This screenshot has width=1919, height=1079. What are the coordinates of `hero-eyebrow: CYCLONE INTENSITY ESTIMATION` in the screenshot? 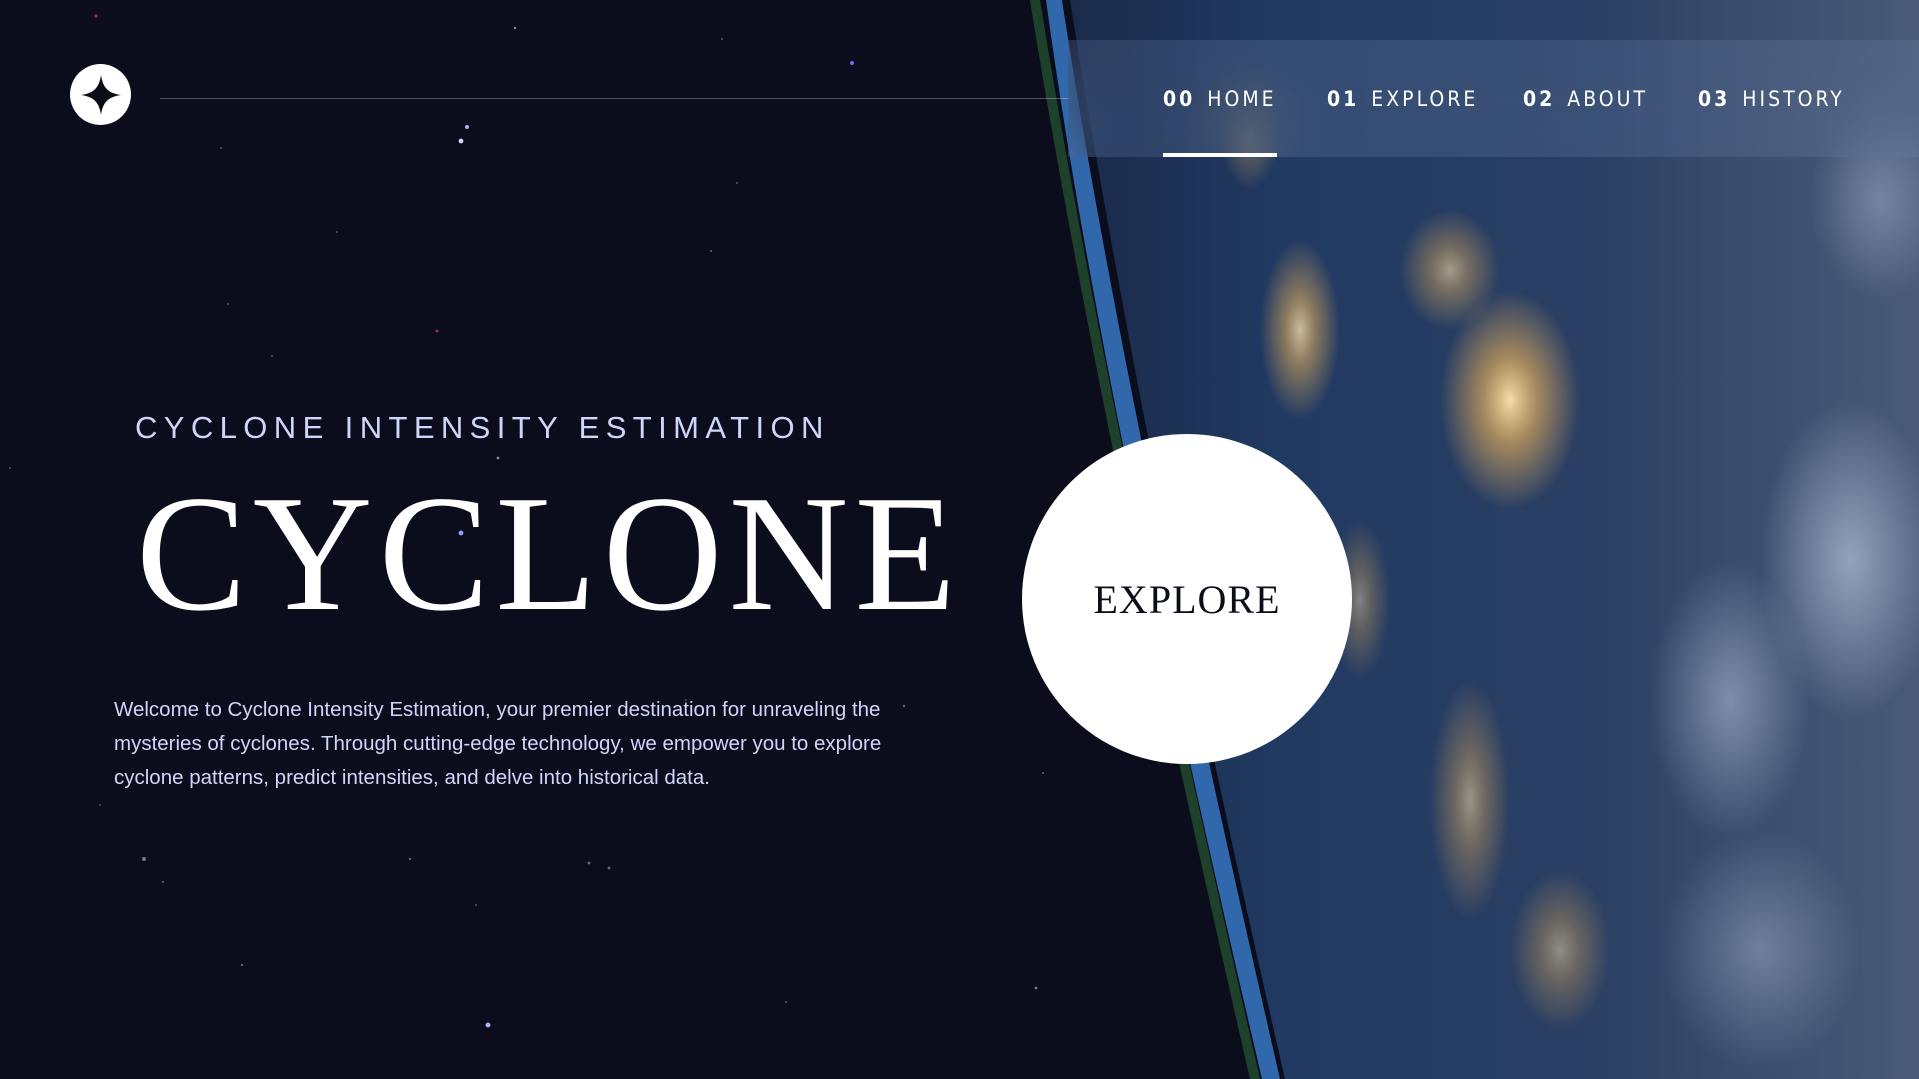 It's located at (482, 427).